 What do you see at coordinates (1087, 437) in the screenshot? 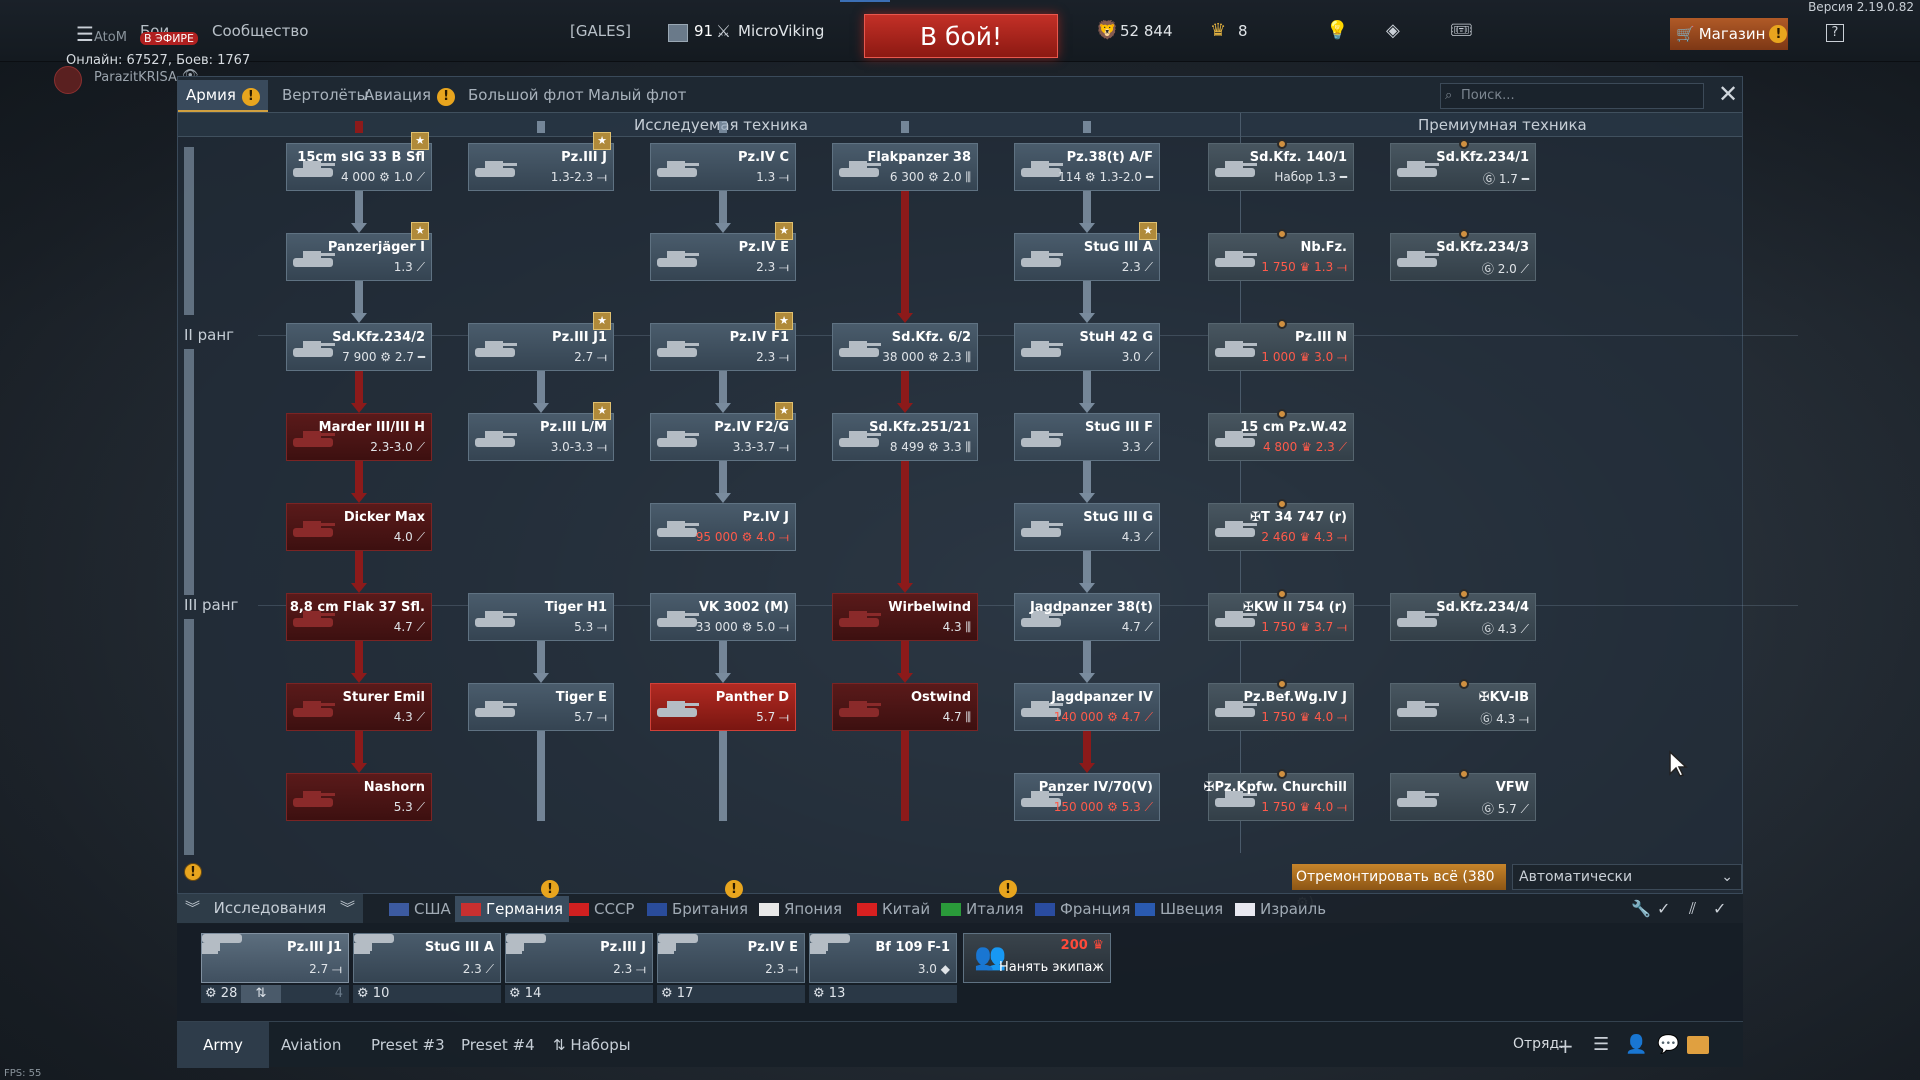
I see `vehicle-card: StuG III F 3.3 ⟋` at bounding box center [1087, 437].